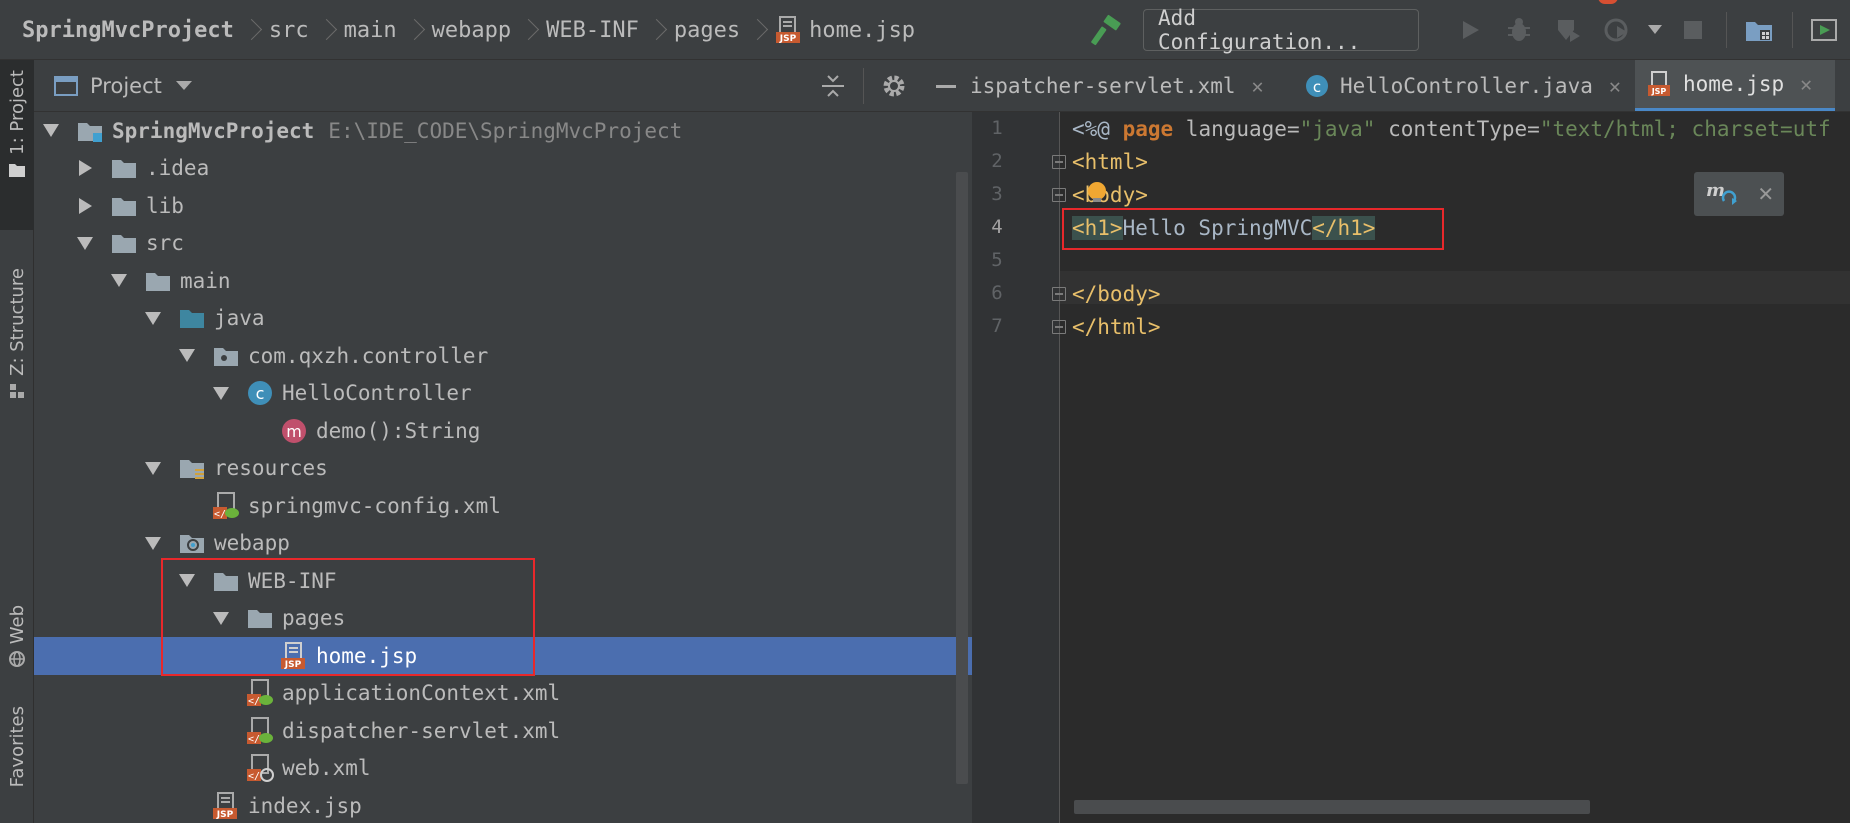  Describe the element at coordinates (962, 478) in the screenshot. I see `tree-scrollbar` at that location.